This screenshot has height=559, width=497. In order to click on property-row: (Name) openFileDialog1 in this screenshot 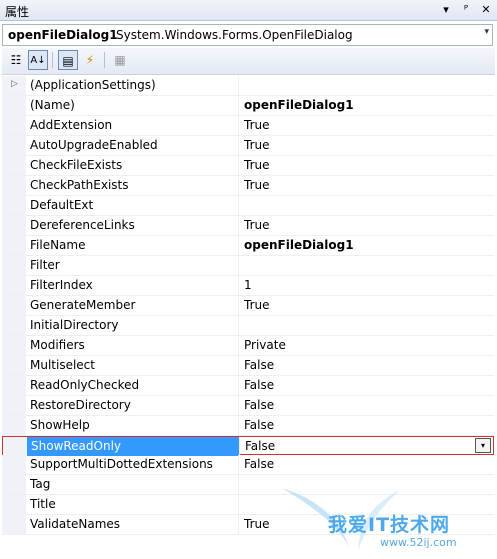, I will do `click(248, 106)`.